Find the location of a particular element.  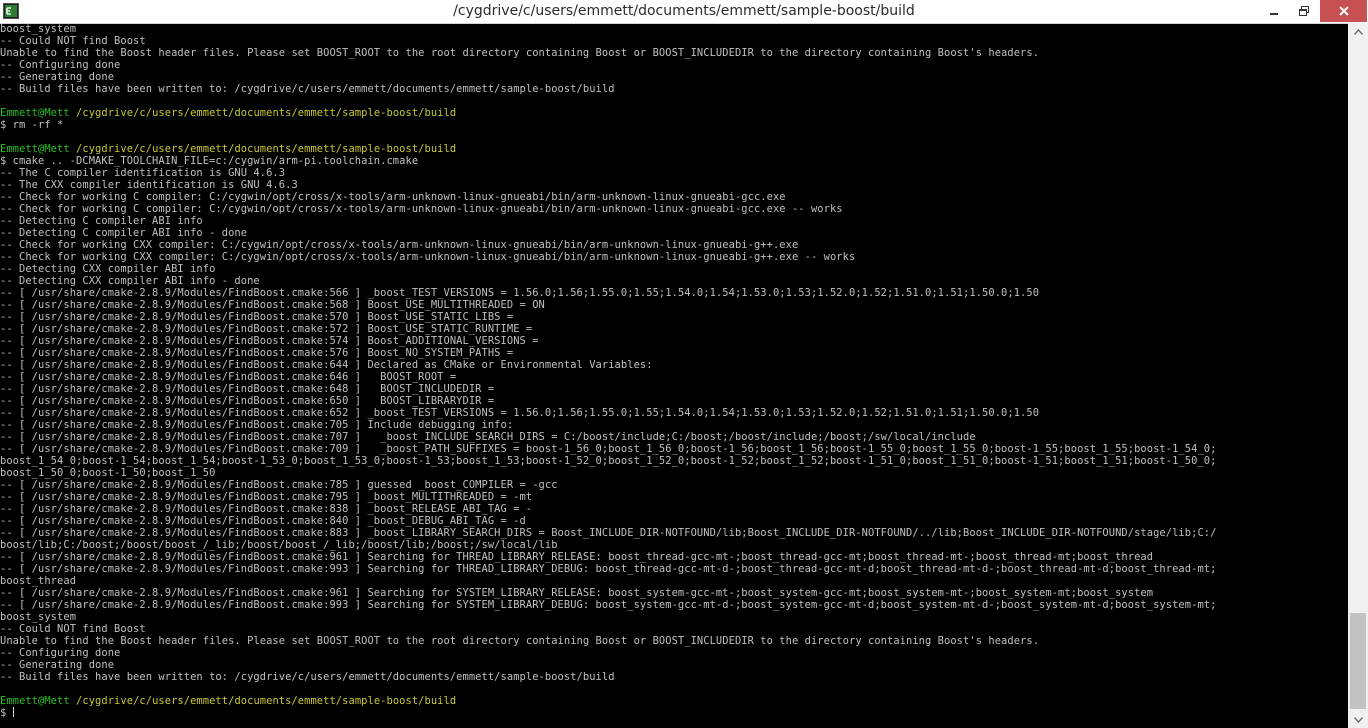

close-icon is located at coordinates (1343, 11).